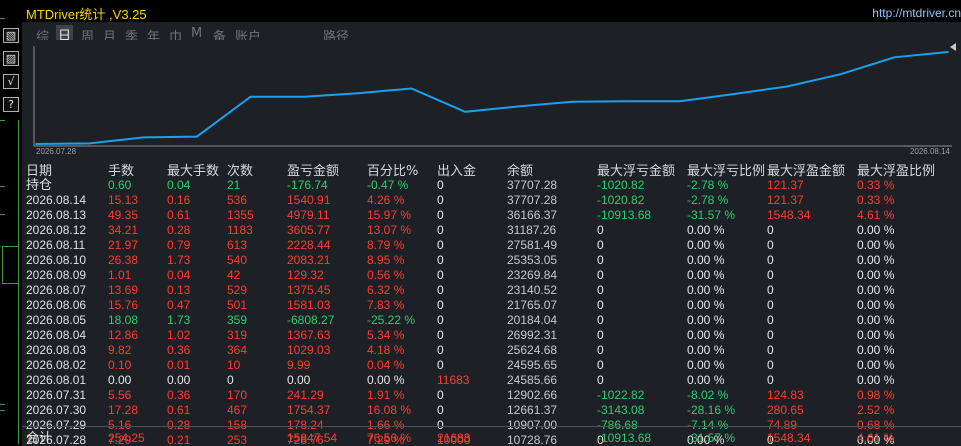 This screenshot has height=446, width=961. Describe the element at coordinates (39, 169) in the screenshot. I see `column-header: 日期` at that location.